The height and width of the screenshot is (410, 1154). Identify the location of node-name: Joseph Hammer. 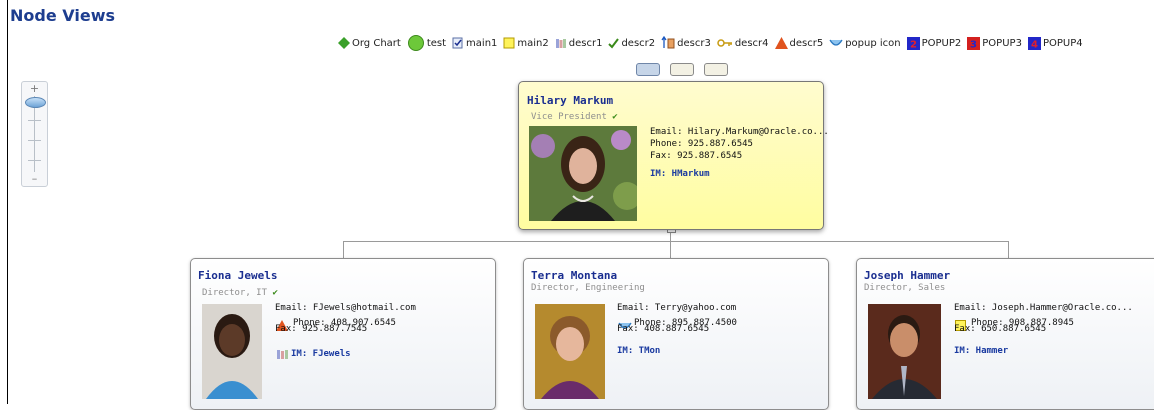
(907, 275).